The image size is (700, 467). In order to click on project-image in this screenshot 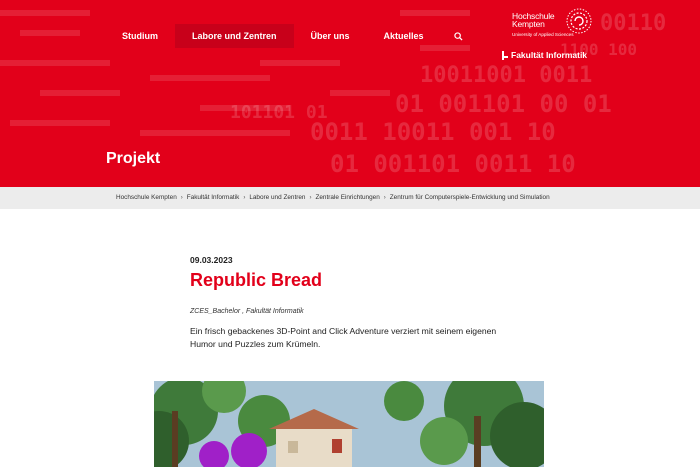, I will do `click(349, 424)`.